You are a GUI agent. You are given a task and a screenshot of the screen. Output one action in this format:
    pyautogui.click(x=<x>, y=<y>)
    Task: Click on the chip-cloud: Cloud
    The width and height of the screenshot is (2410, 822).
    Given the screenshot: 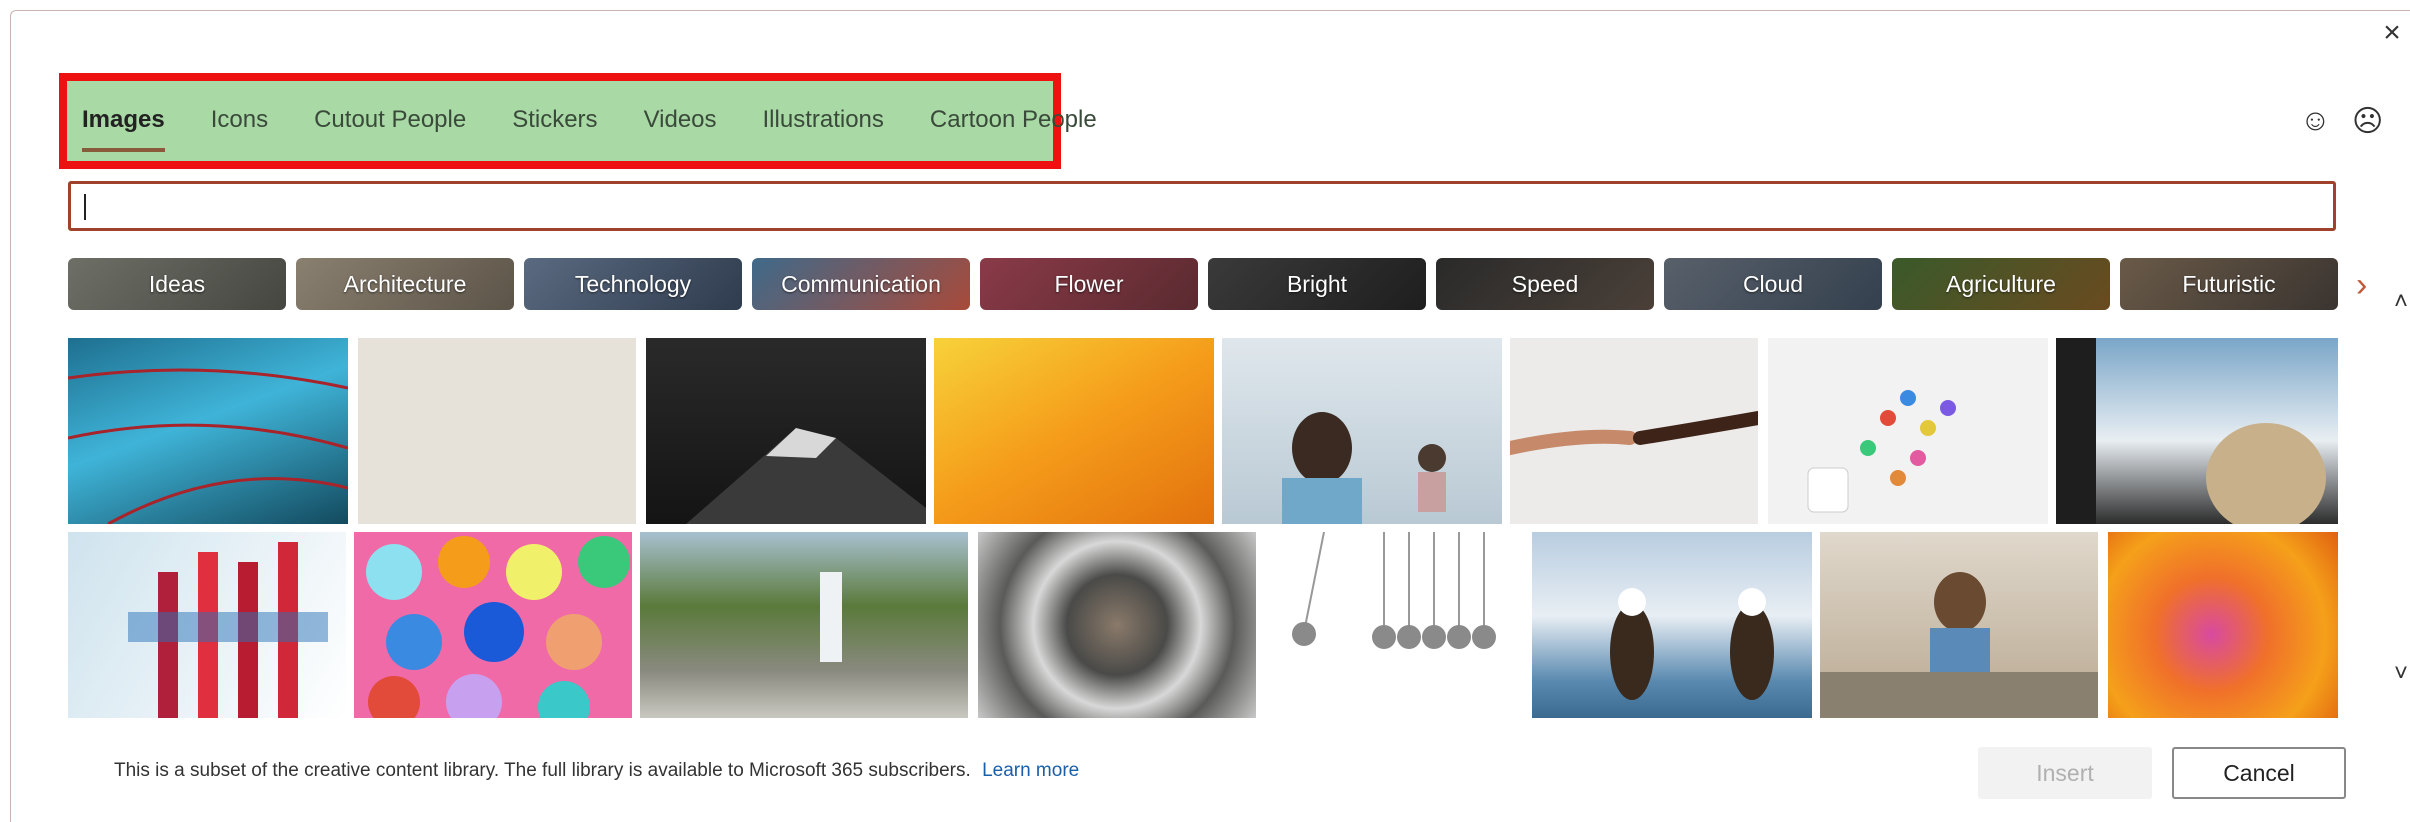 What is the action you would take?
    pyautogui.click(x=1773, y=284)
    